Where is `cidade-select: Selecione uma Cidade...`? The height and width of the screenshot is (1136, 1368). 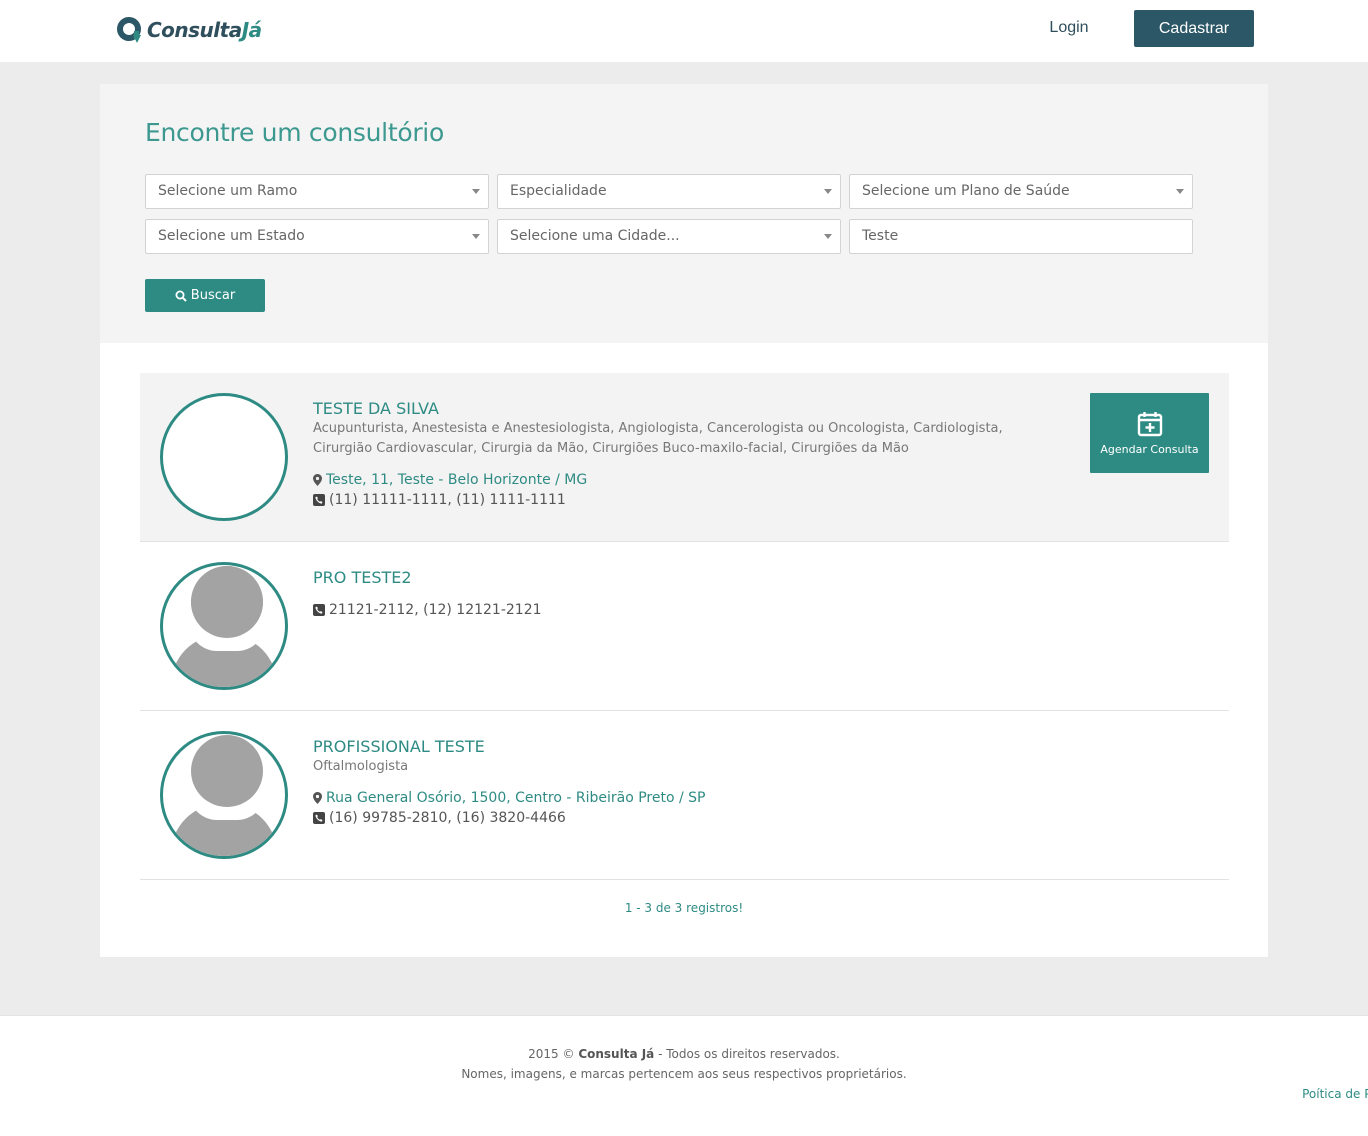 cidade-select: Selecione uma Cidade... is located at coordinates (669, 236).